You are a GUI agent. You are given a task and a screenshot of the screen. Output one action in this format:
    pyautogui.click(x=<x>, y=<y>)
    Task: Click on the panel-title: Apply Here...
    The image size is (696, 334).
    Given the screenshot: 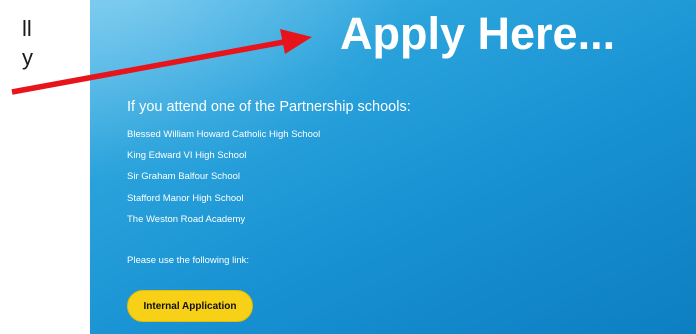 What is the action you would take?
    pyautogui.click(x=478, y=33)
    